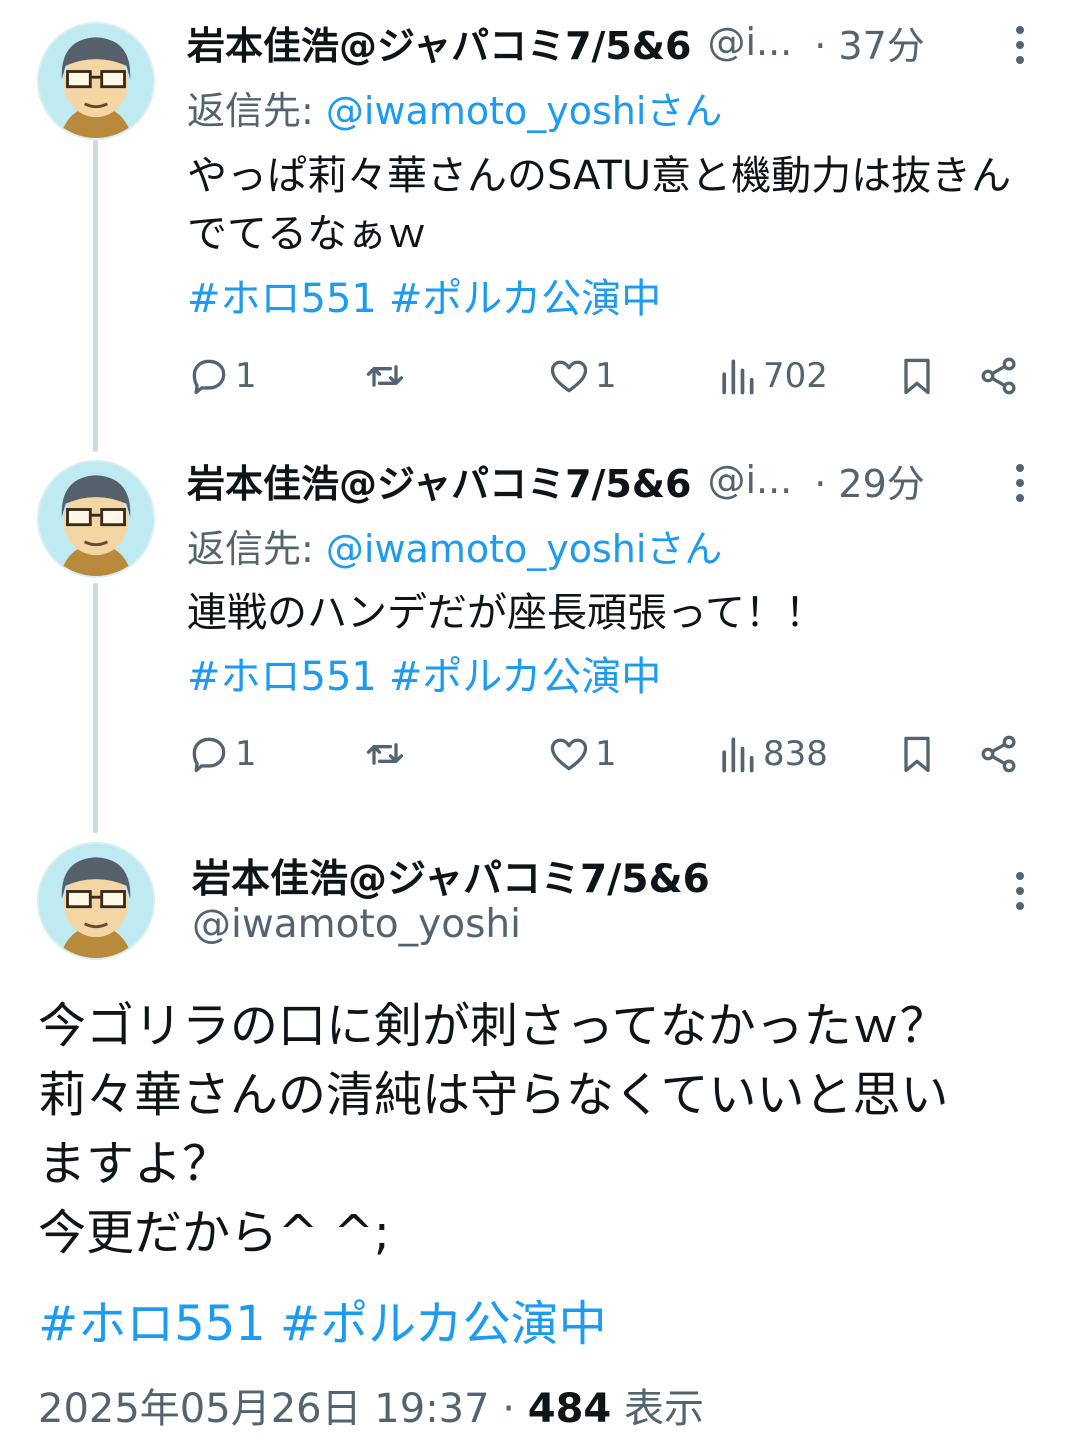 Image resolution: width=1080 pixels, height=1448 pixels. I want to click on tweet-text-line: 今ゴリラの口に剣が刺さってなかったｗ？, so click(493, 1026).